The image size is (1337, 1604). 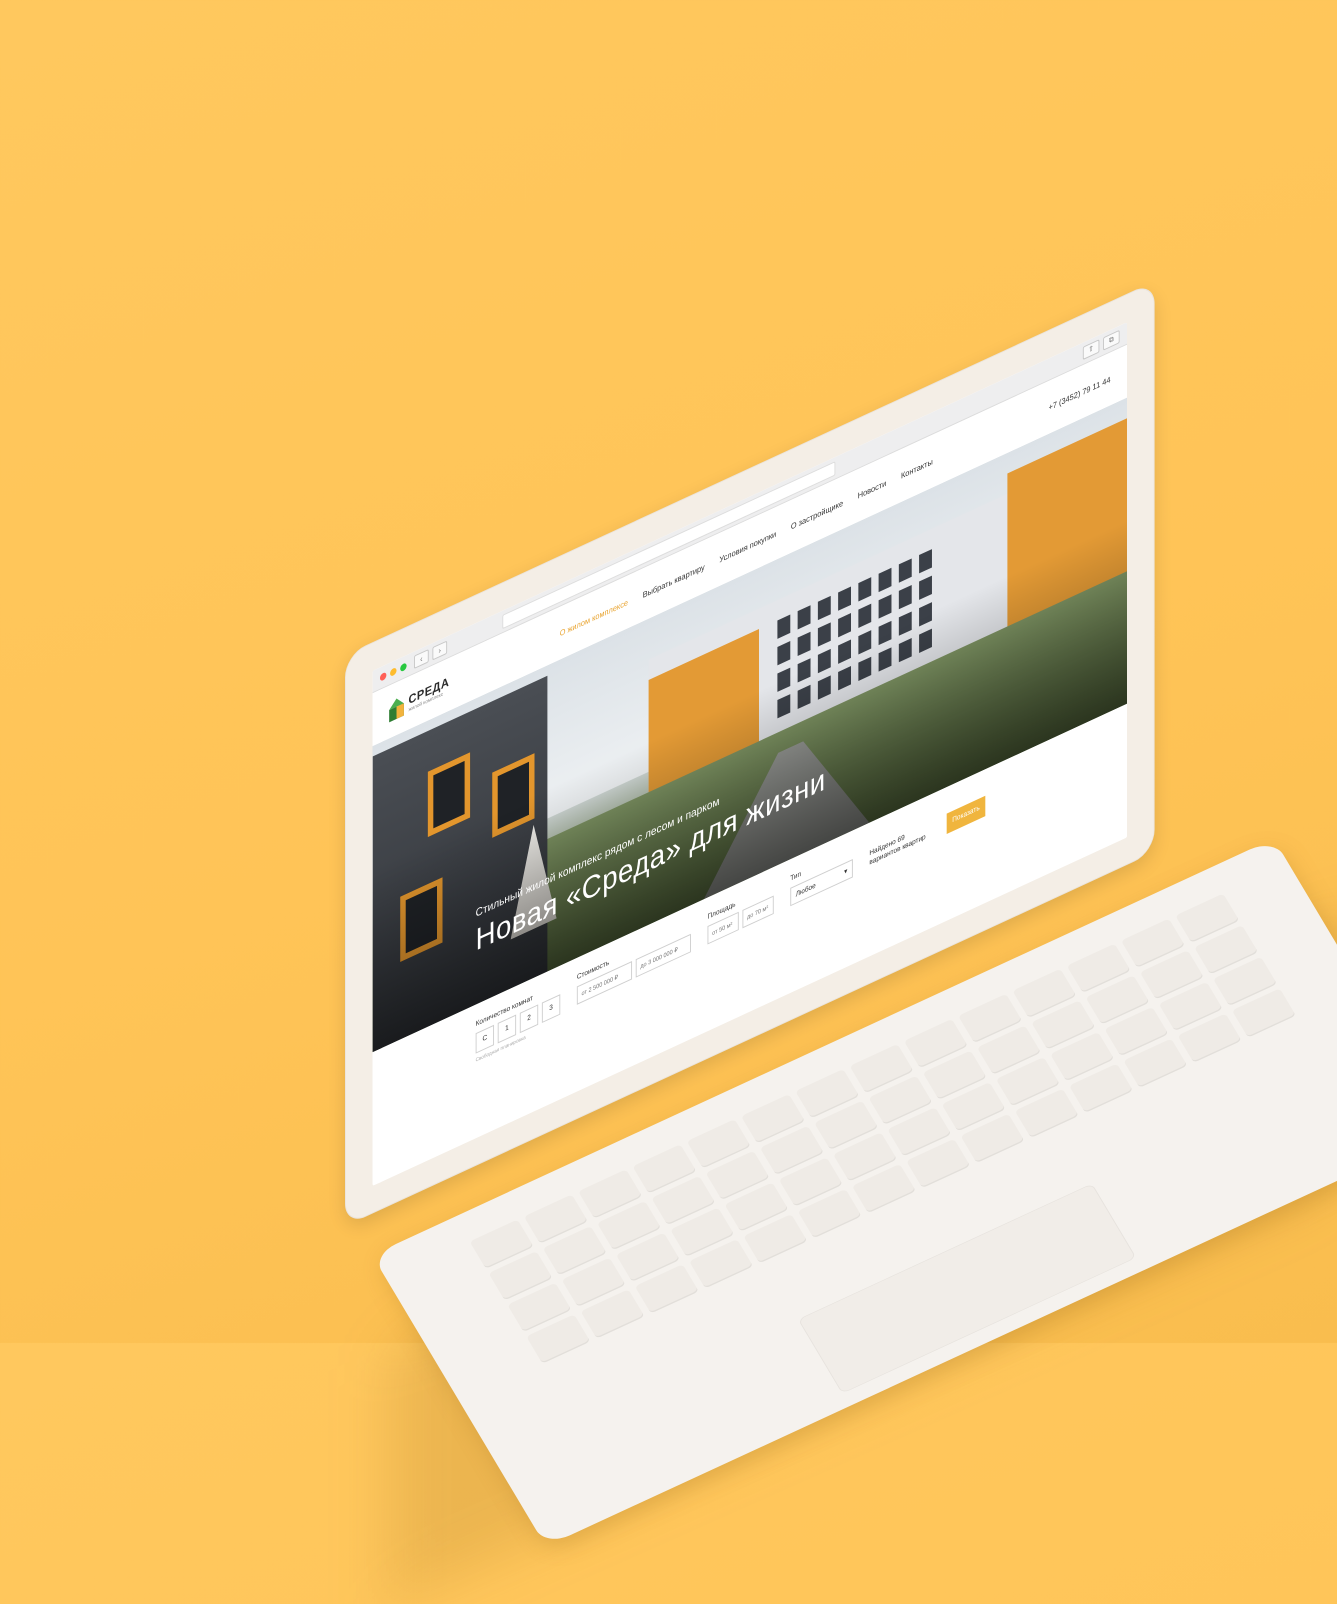 I want to click on nav-item-contacts: Контакты, so click(x=917, y=468).